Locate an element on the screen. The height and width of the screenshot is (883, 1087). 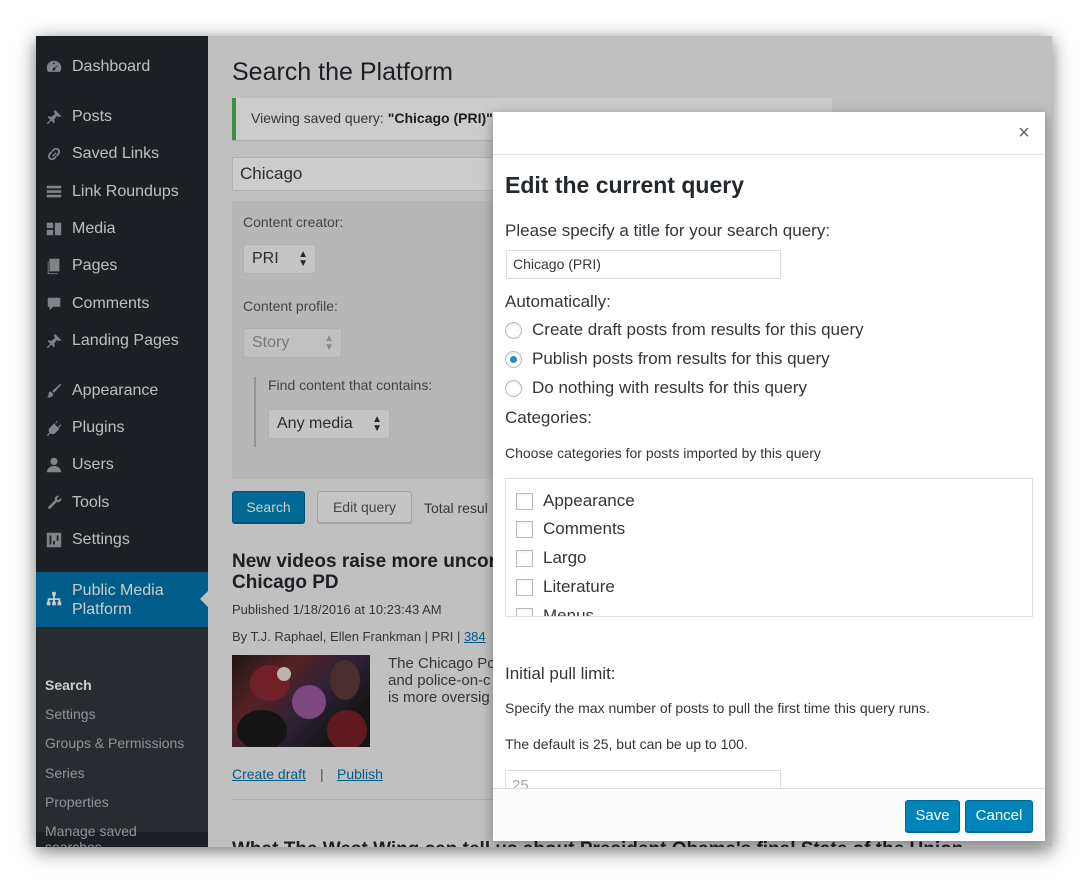
category-comments: Comments is located at coordinates (570, 529).